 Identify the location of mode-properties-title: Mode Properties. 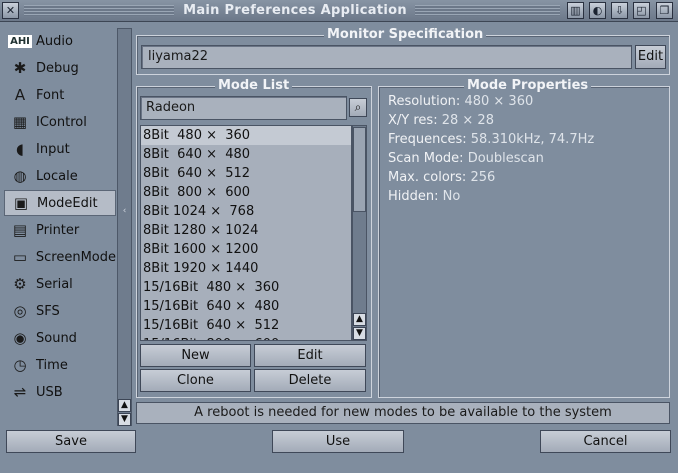
(528, 86).